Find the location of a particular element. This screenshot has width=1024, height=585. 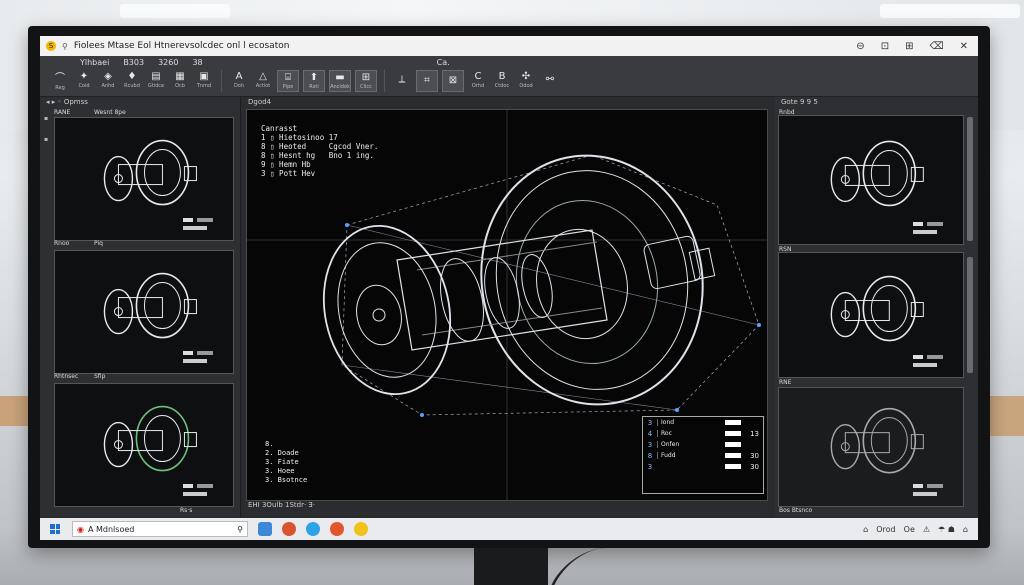

tool-ink-drop-button: ♦ Rcubd is located at coordinates (132, 80).